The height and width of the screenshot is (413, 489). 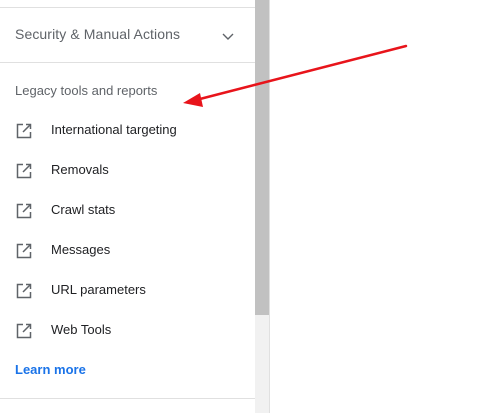 What do you see at coordinates (83, 209) in the screenshot?
I see `sidebar-item-label: Crawl stats` at bounding box center [83, 209].